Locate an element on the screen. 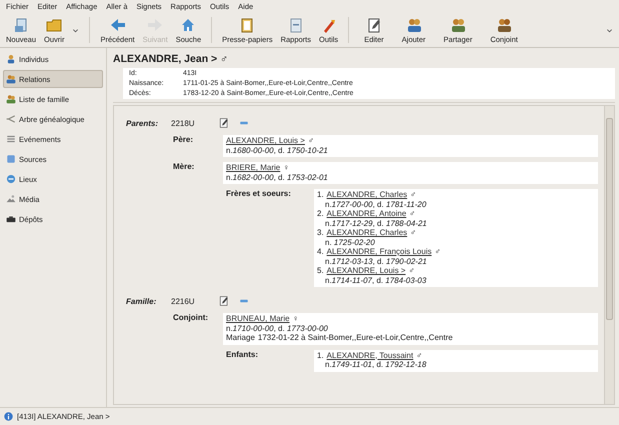 This screenshot has height=425, width=619. person-link: ALEXANDRE, François Louis is located at coordinates (379, 251).